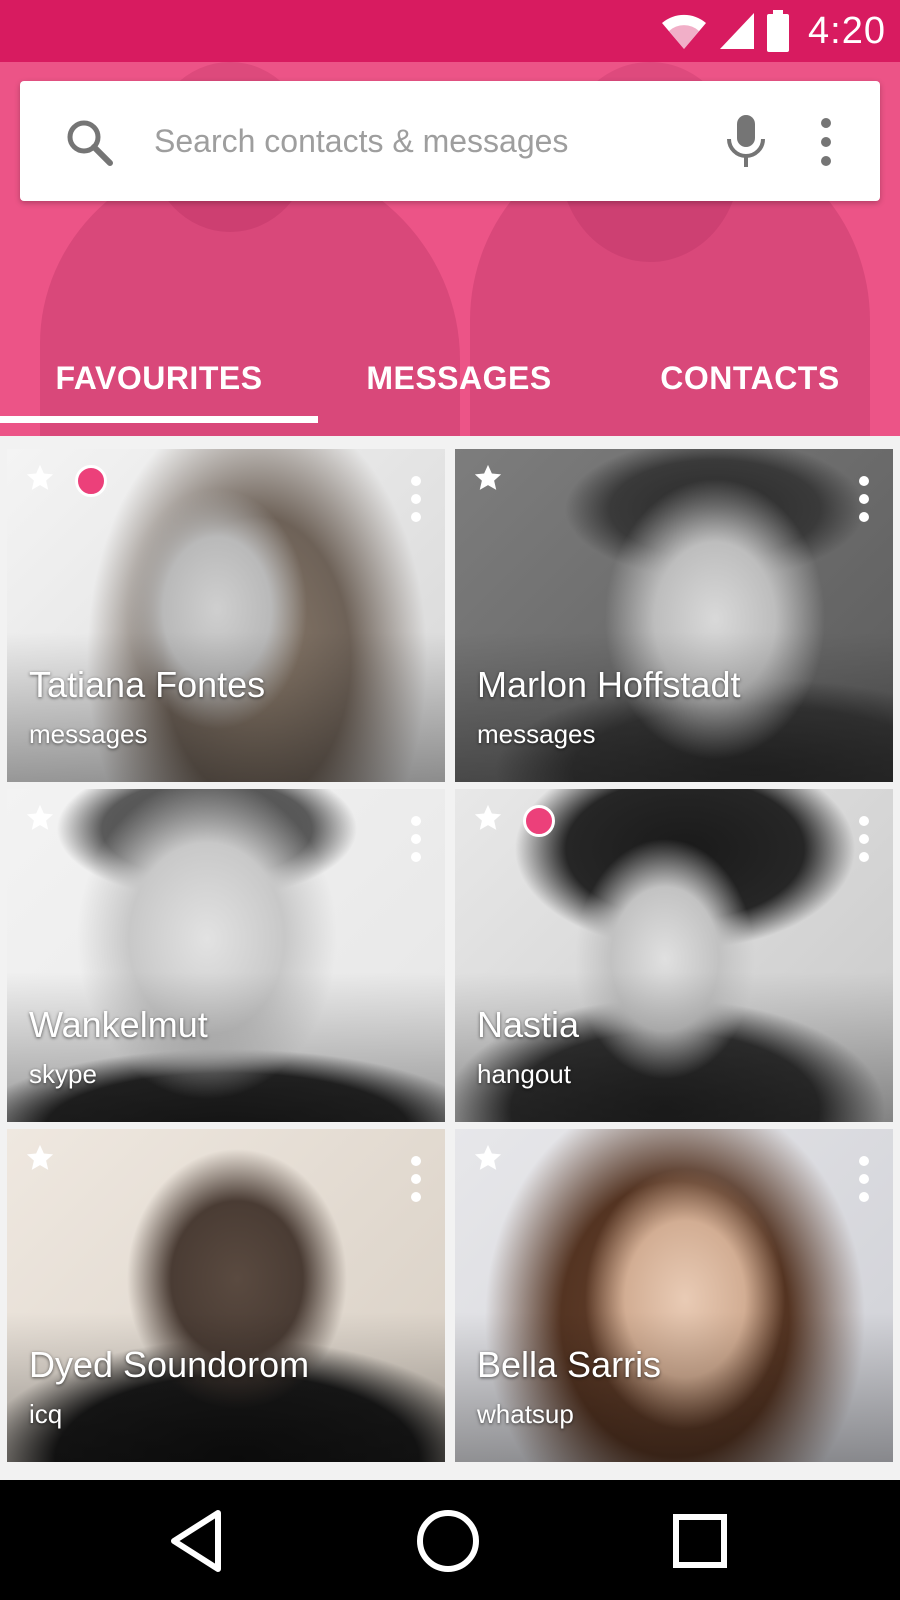 The image size is (900, 1600). What do you see at coordinates (746, 142) in the screenshot?
I see `mic-icon` at bounding box center [746, 142].